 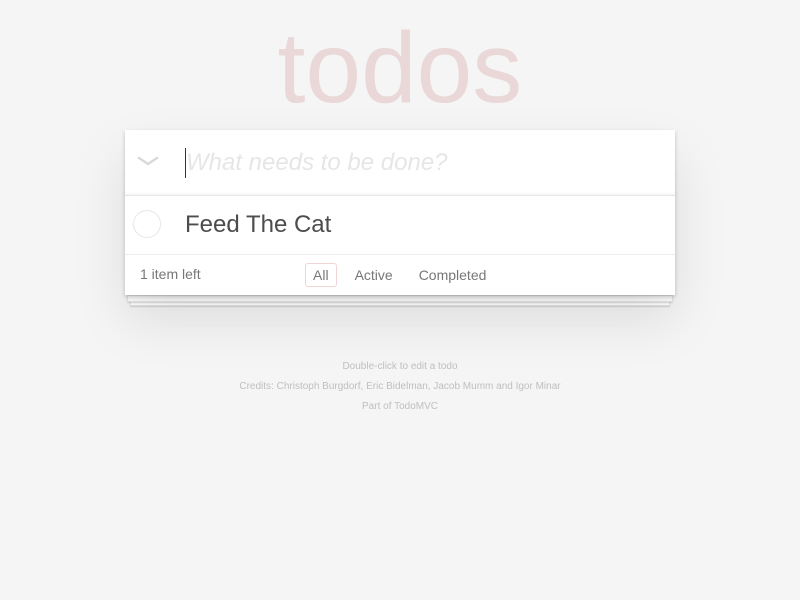 I want to click on todo-label: Feed The Cat, so click(x=258, y=225).